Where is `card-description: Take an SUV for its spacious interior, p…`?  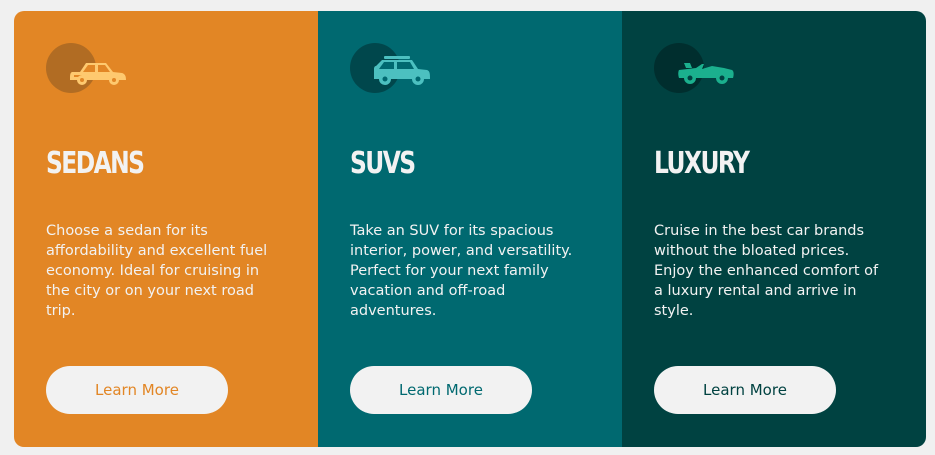
card-description: Take an SUV for its spacious interior, p… is located at coordinates (461, 271).